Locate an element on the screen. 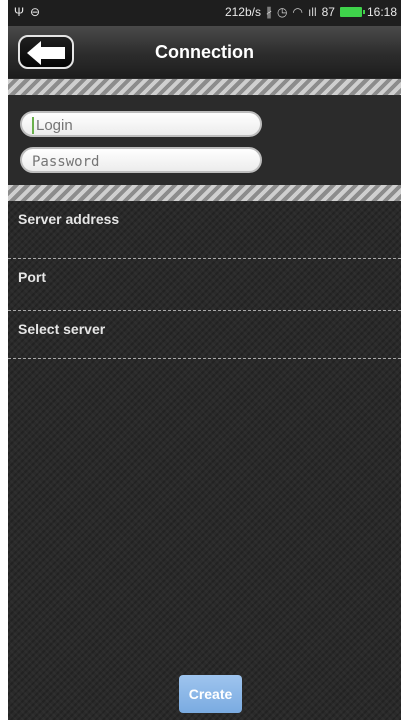 The image size is (401, 720). divider-bottom is located at coordinates (204, 193).